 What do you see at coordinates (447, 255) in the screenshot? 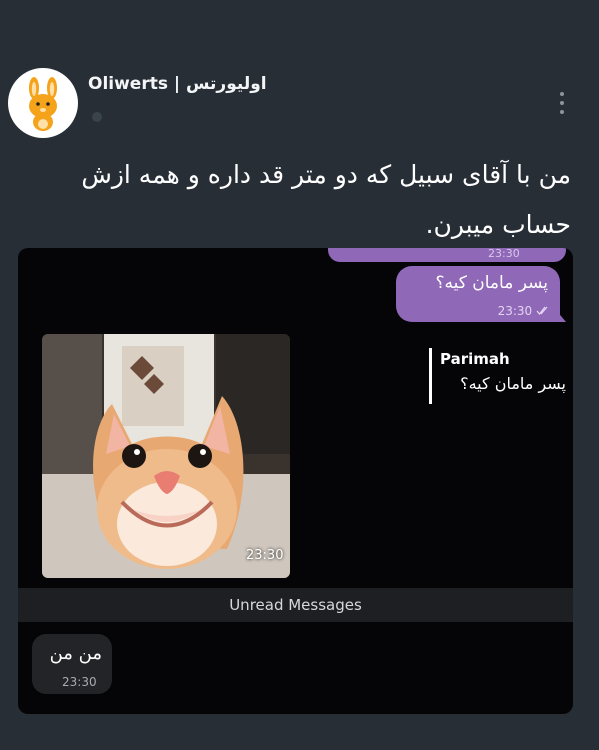
I see `outgoing-bubble-cropped: 23:30` at bounding box center [447, 255].